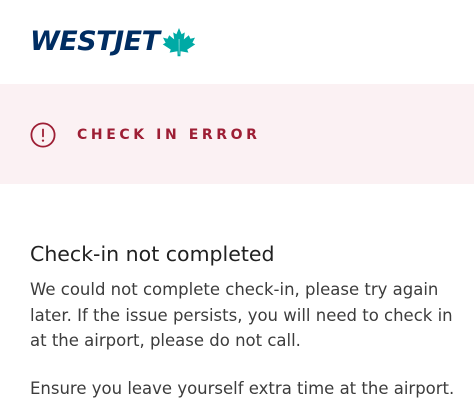 The image size is (474, 416). I want to click on westjet-logo: WESTJET, so click(113, 42).